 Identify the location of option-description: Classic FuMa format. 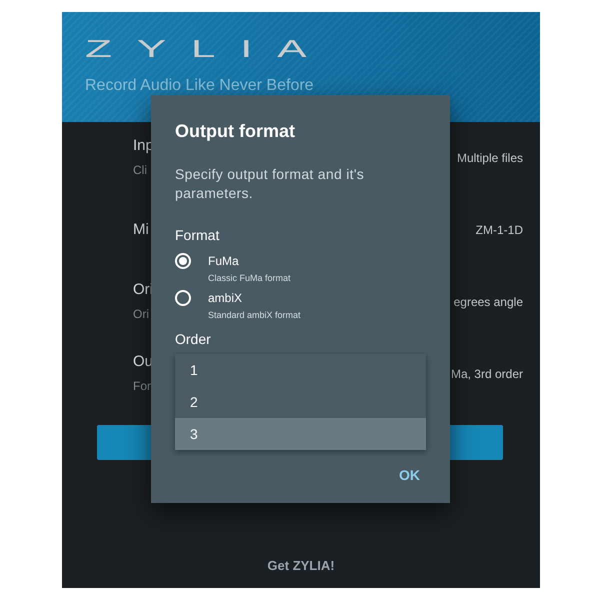
(249, 278).